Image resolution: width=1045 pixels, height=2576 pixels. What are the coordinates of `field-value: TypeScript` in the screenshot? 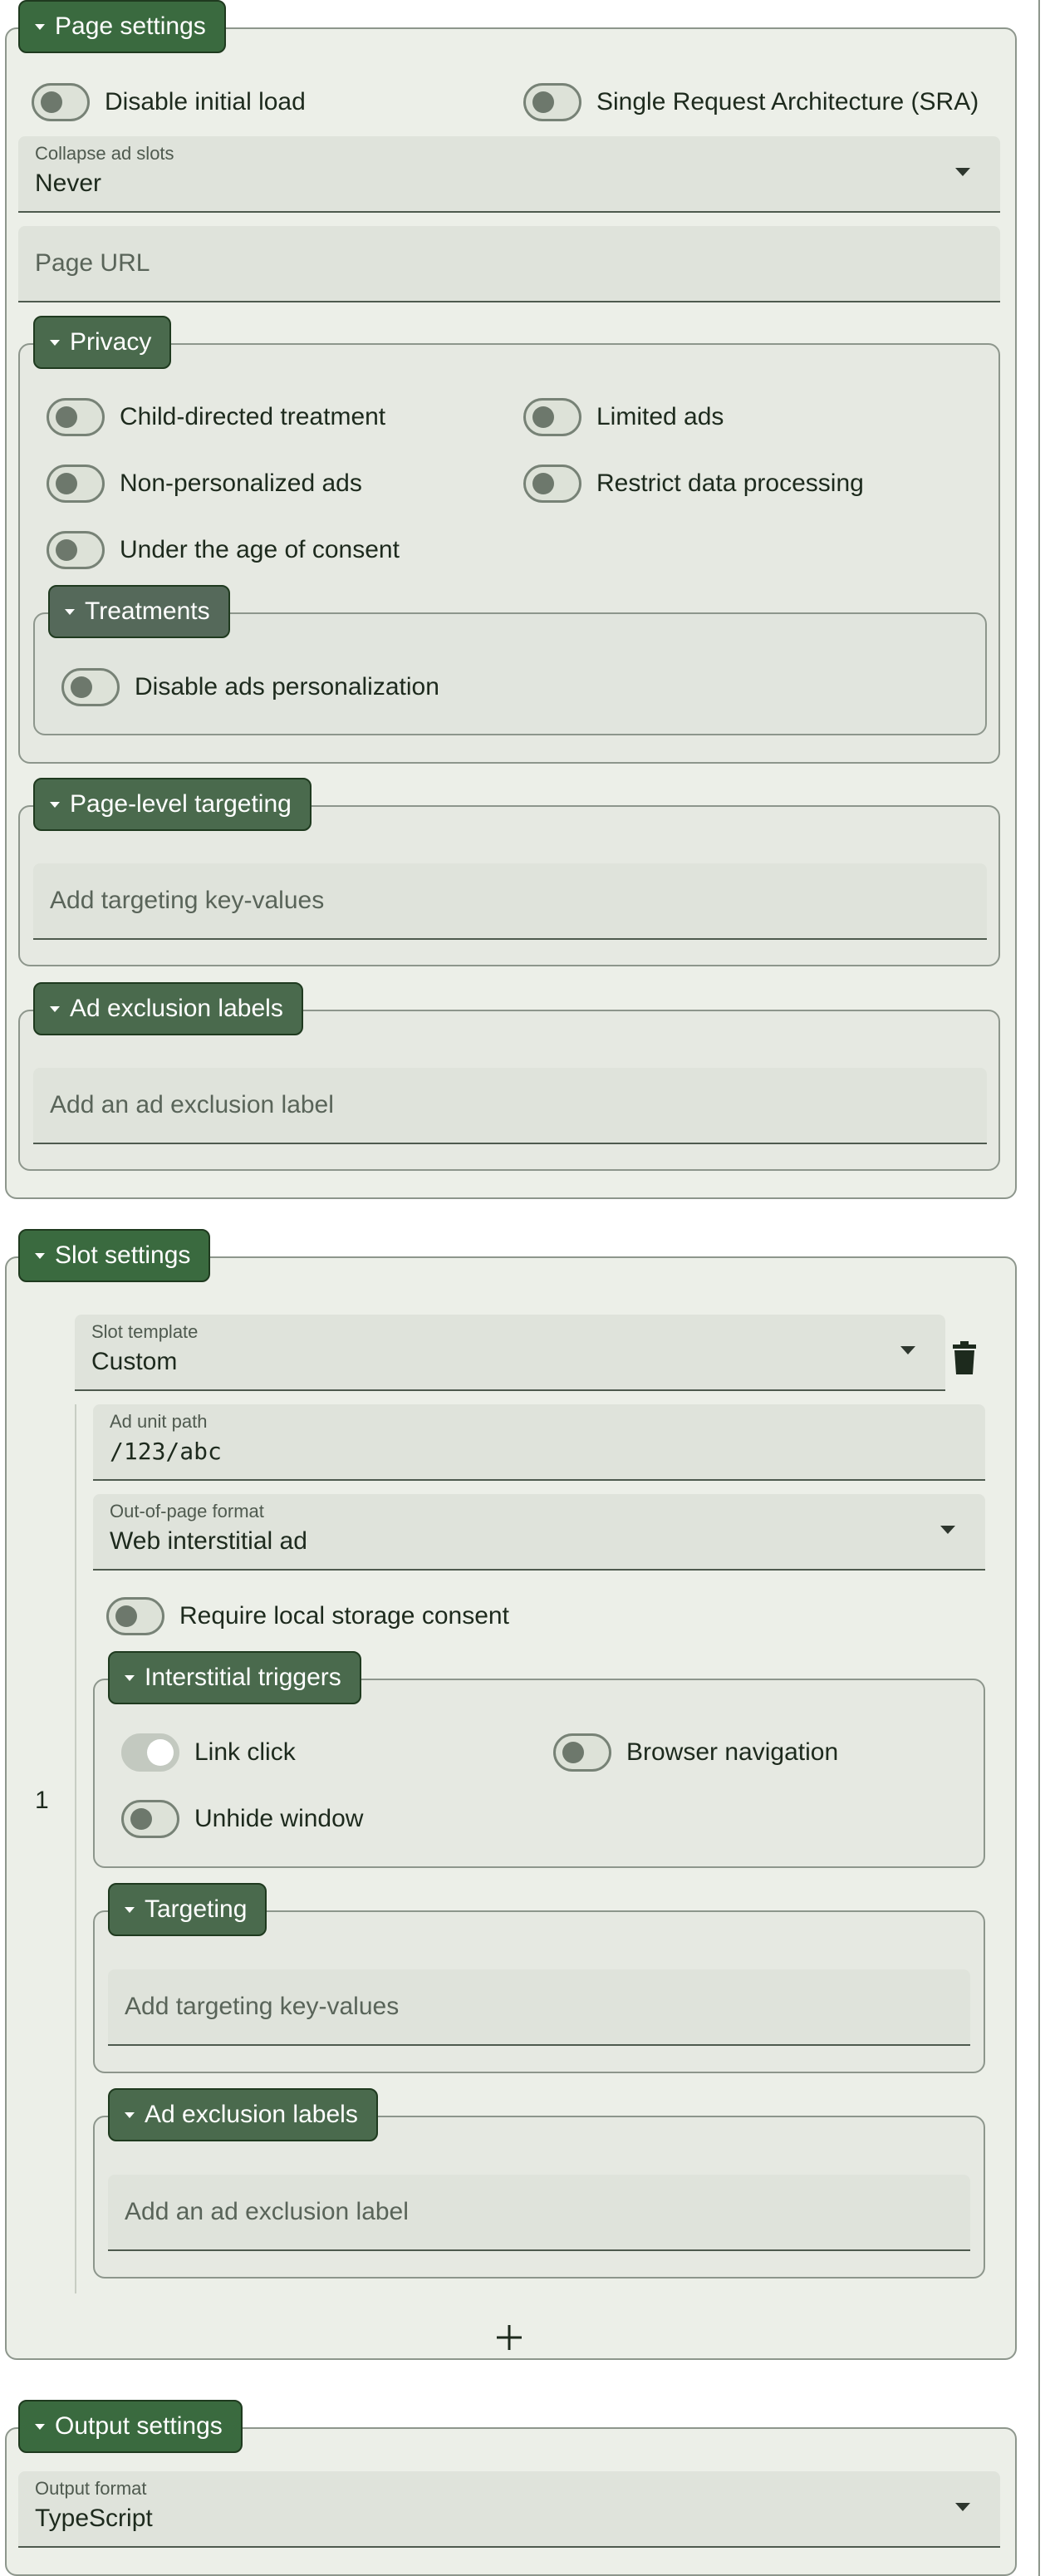 It's located at (94, 2518).